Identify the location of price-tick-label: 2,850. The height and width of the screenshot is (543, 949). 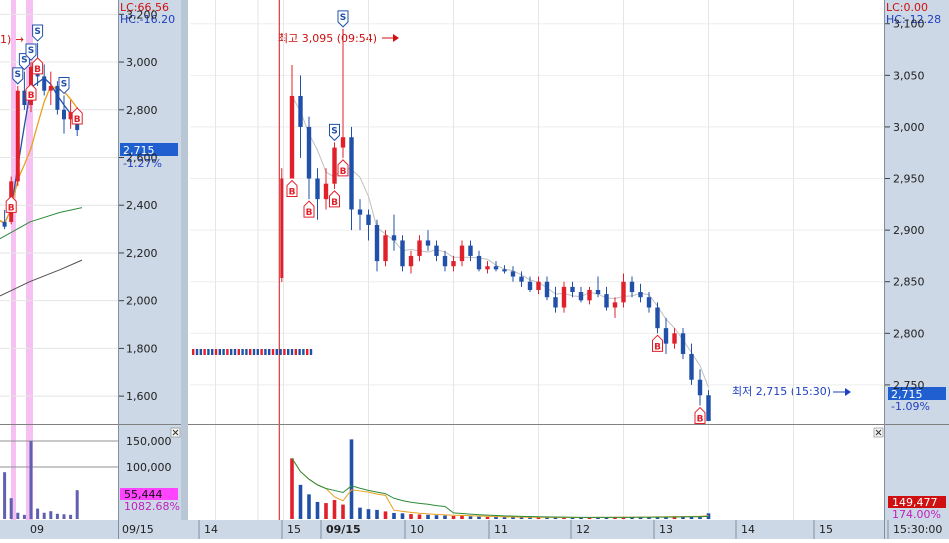
(909, 282).